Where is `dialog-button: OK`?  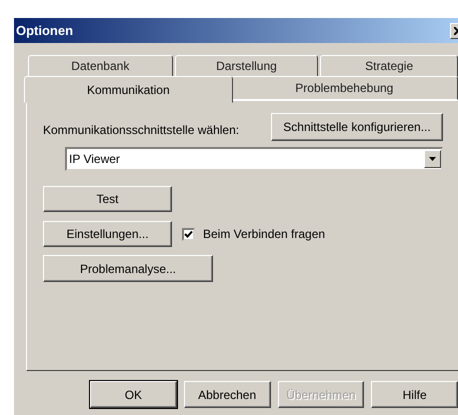
dialog-button: OK is located at coordinates (133, 394).